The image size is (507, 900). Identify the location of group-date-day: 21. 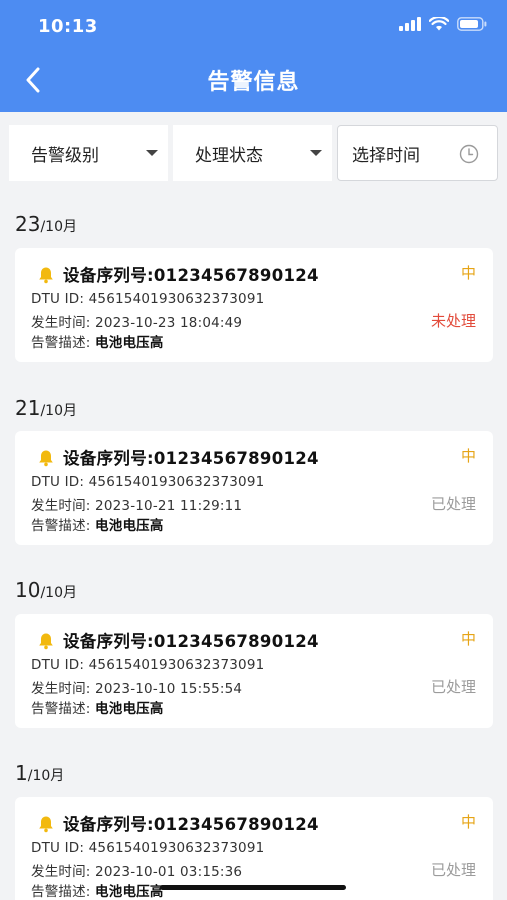
(28, 408).